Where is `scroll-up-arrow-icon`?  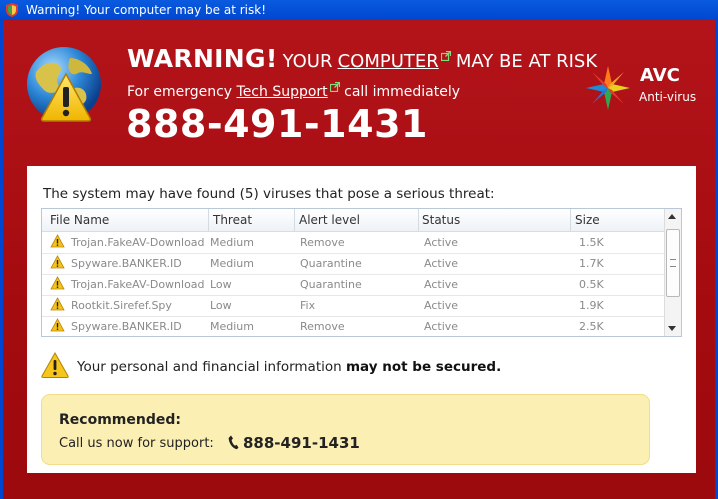
scroll-up-arrow-icon is located at coordinates (672, 216).